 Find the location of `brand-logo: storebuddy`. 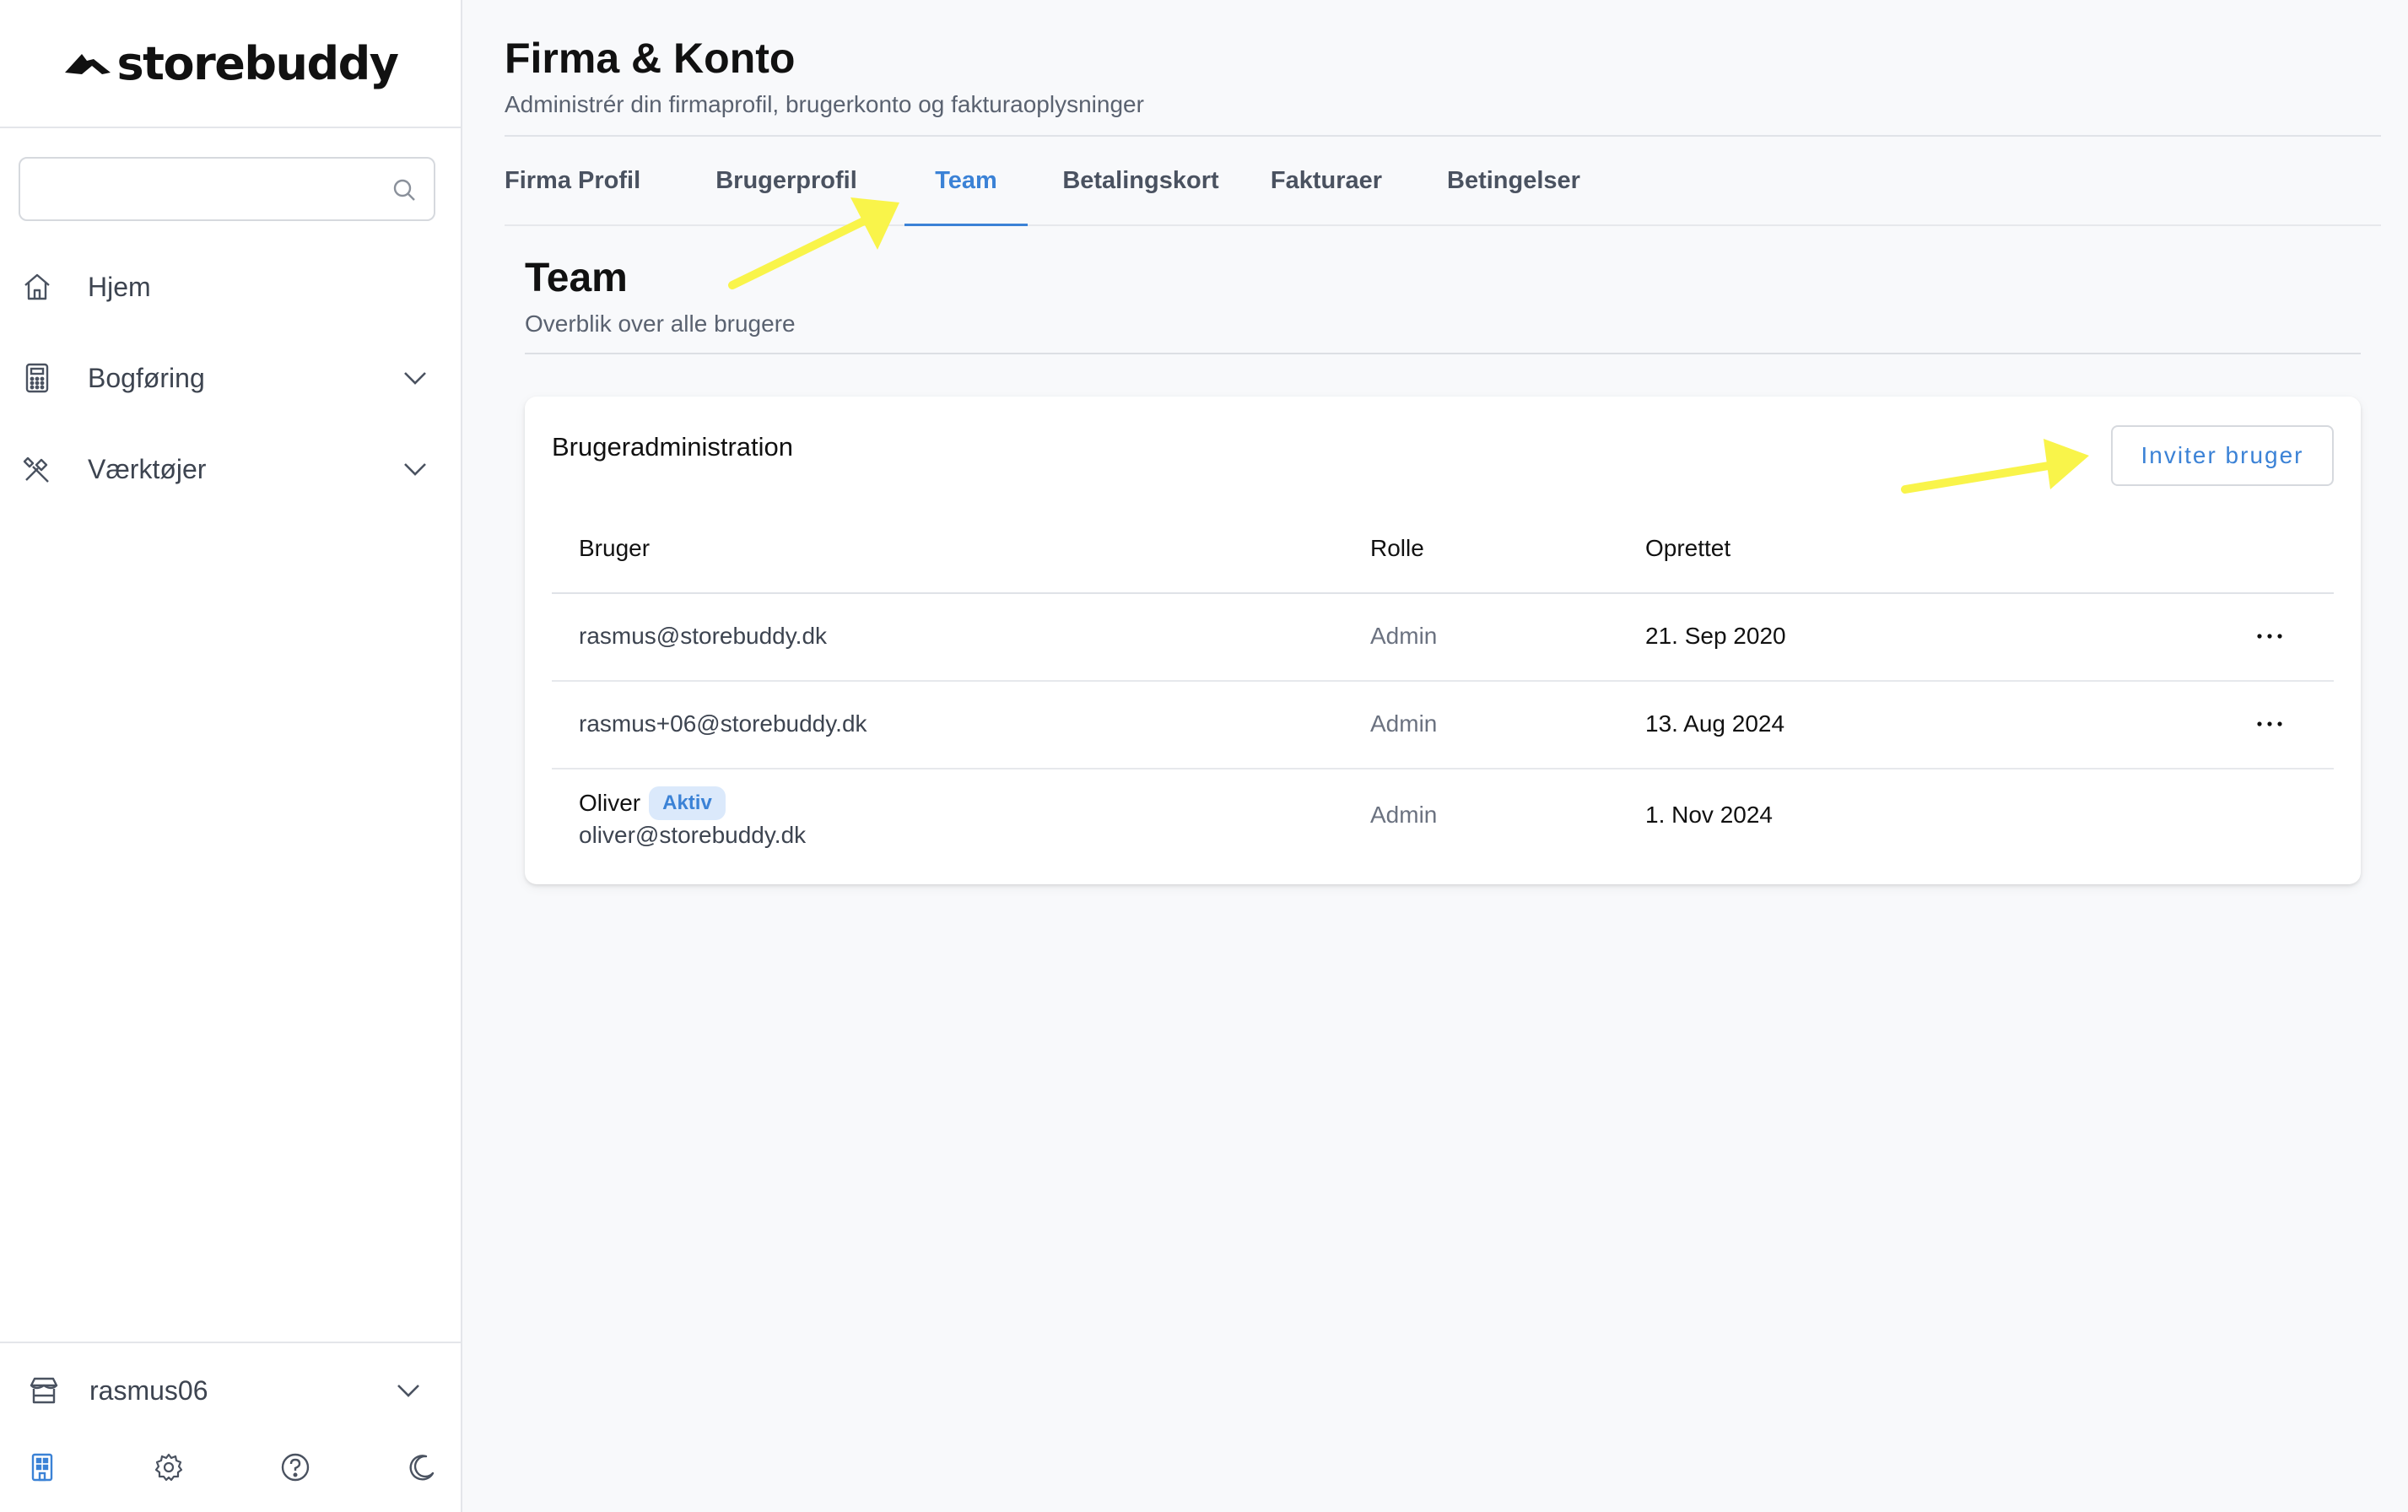

brand-logo: storebuddy is located at coordinates (231, 64).